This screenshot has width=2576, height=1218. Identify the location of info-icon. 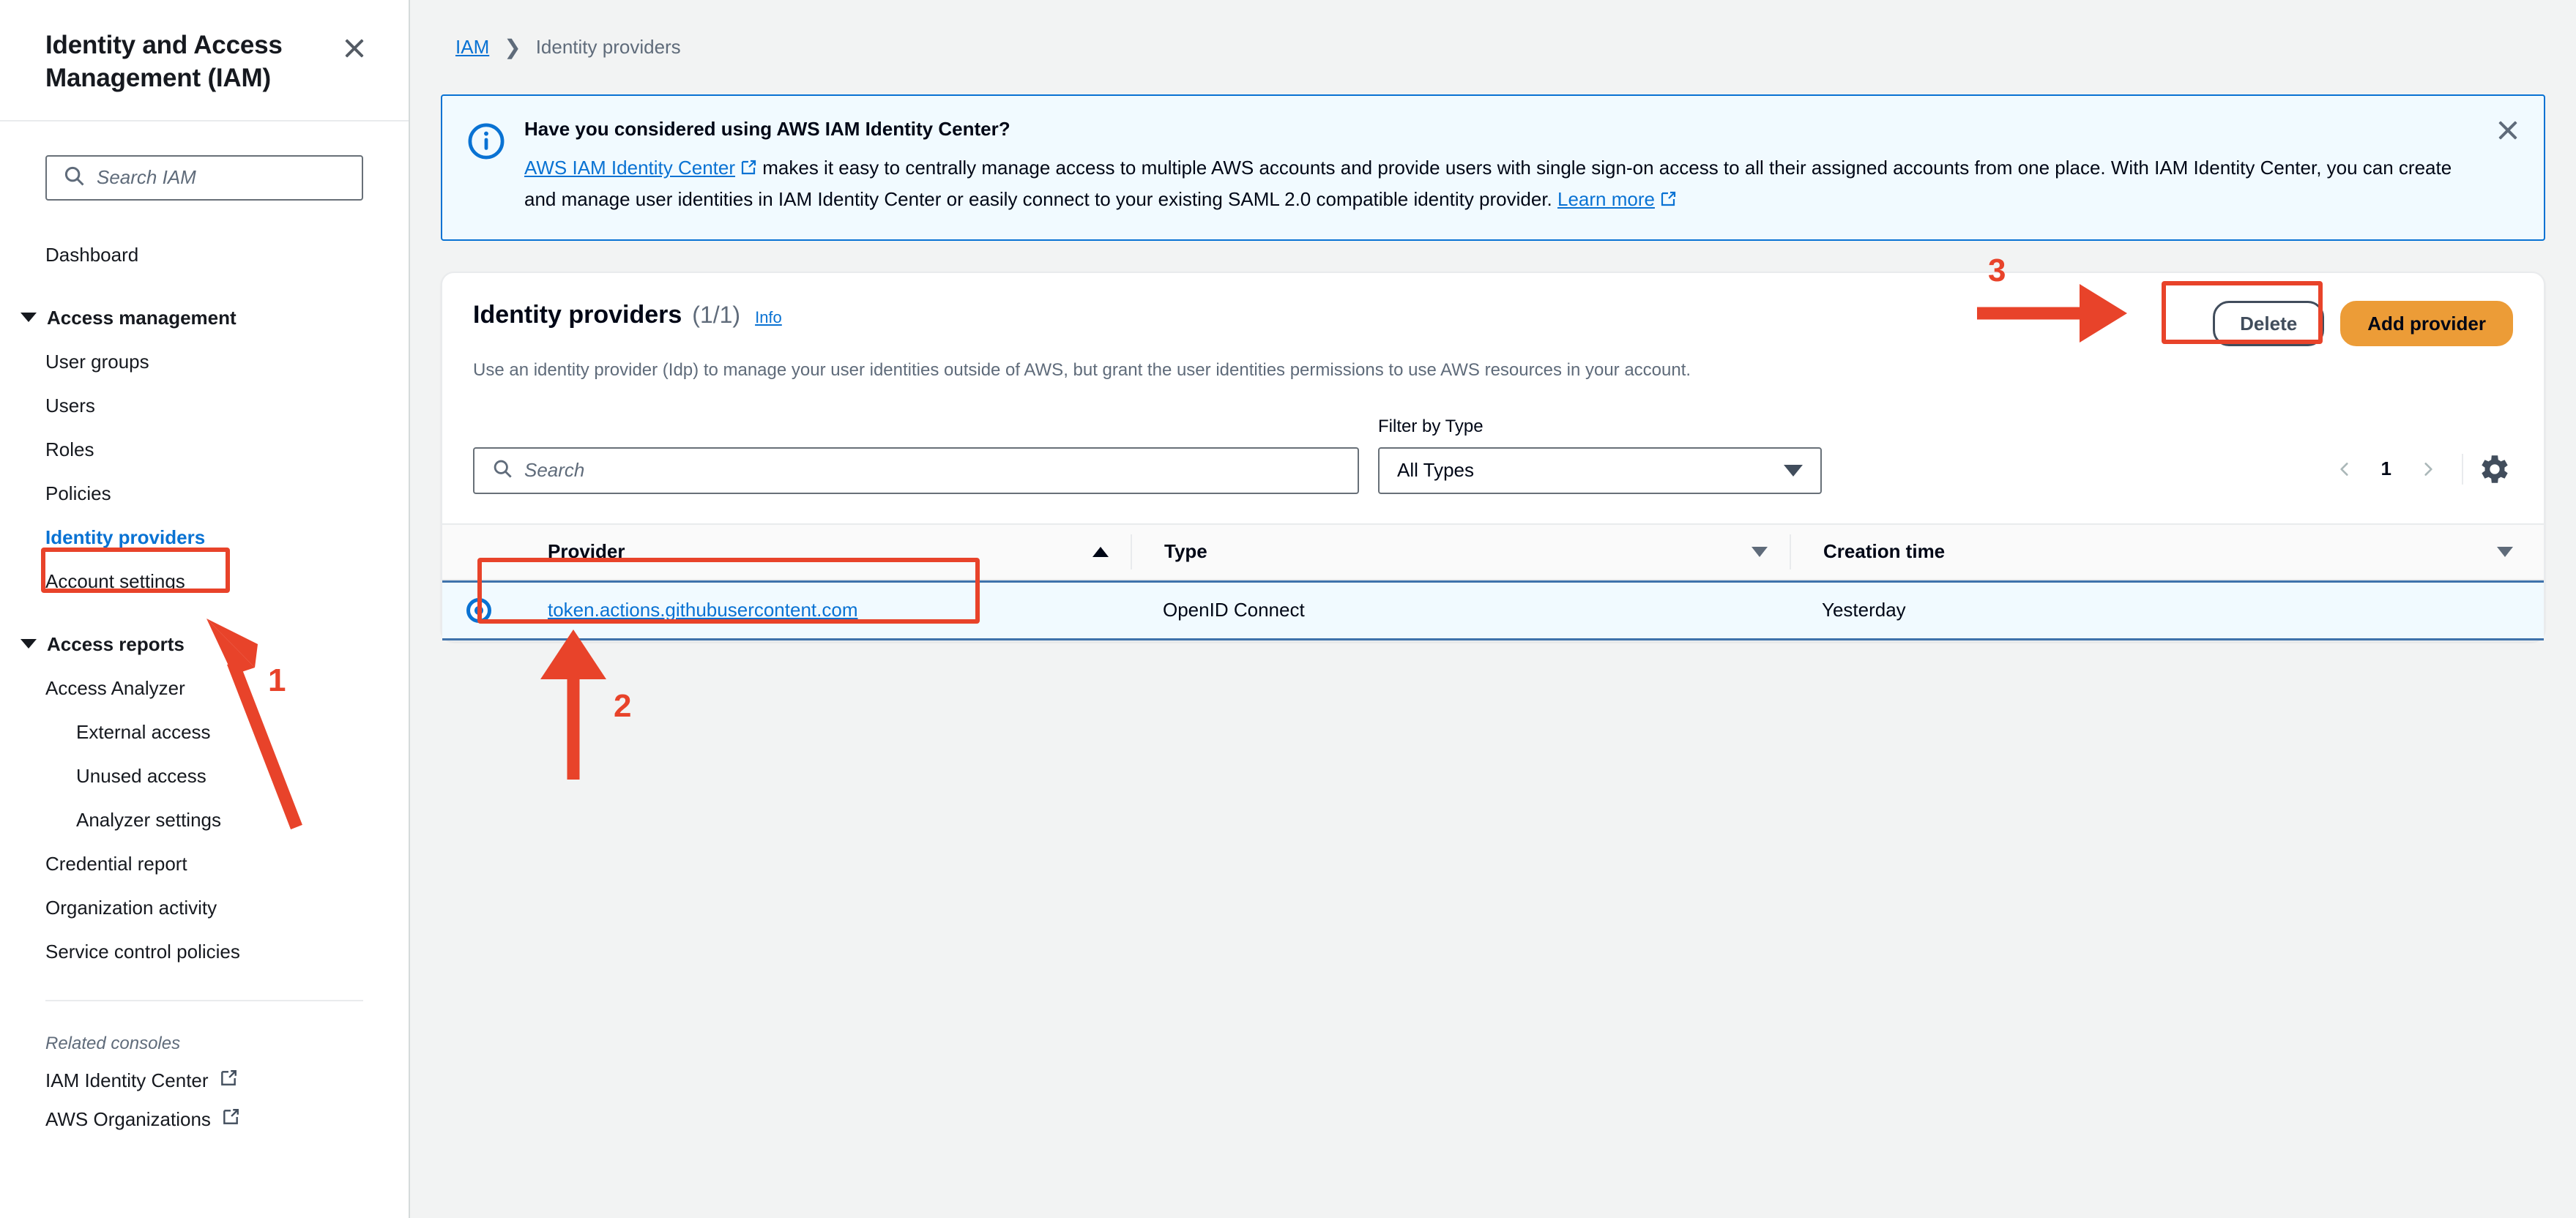
(486, 169).